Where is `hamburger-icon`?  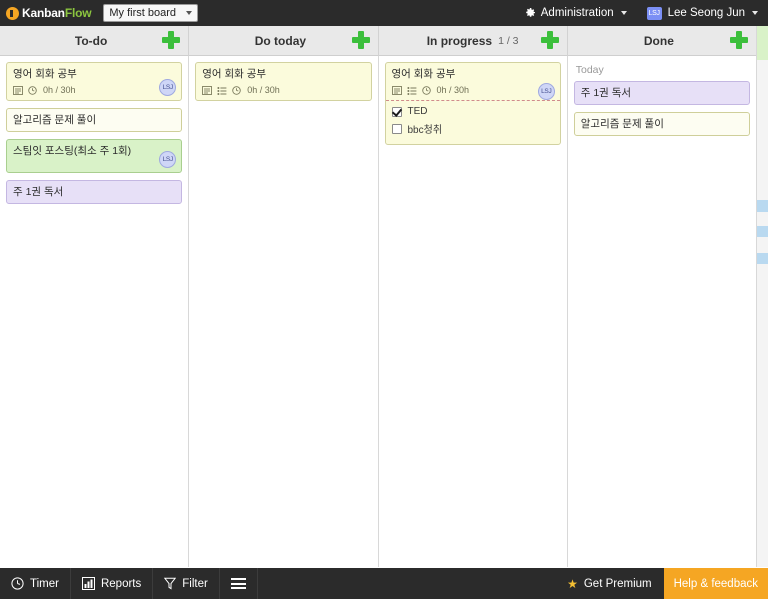
hamburger-icon is located at coordinates (238, 583).